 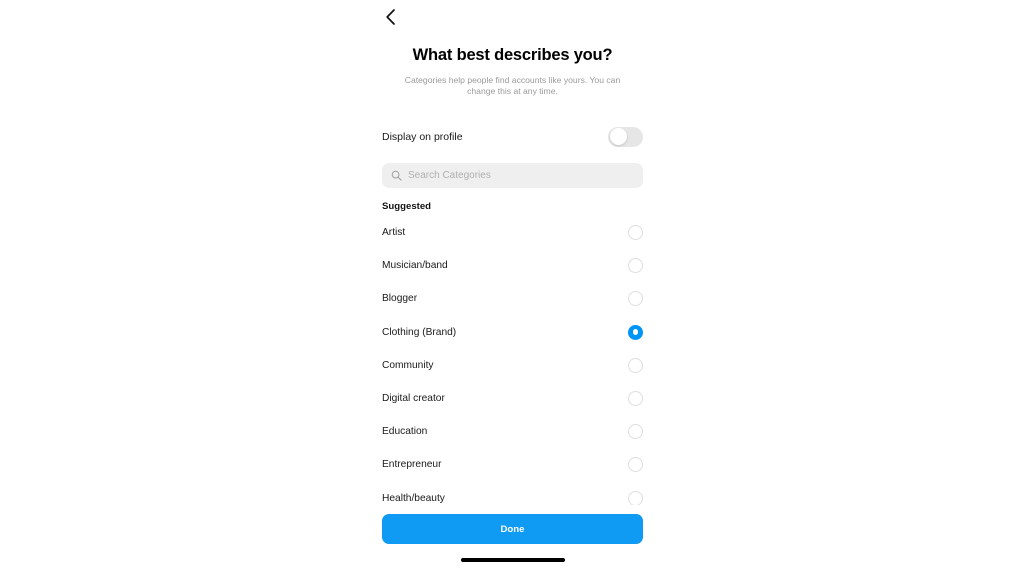 I want to click on home-indicator, so click(x=512, y=560).